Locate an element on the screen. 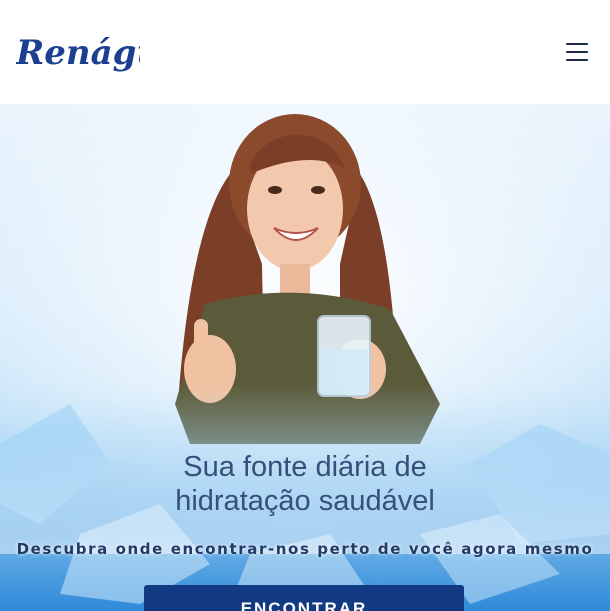 The height and width of the screenshot is (611, 610). brand-logo: Renágua is located at coordinates (78, 52).